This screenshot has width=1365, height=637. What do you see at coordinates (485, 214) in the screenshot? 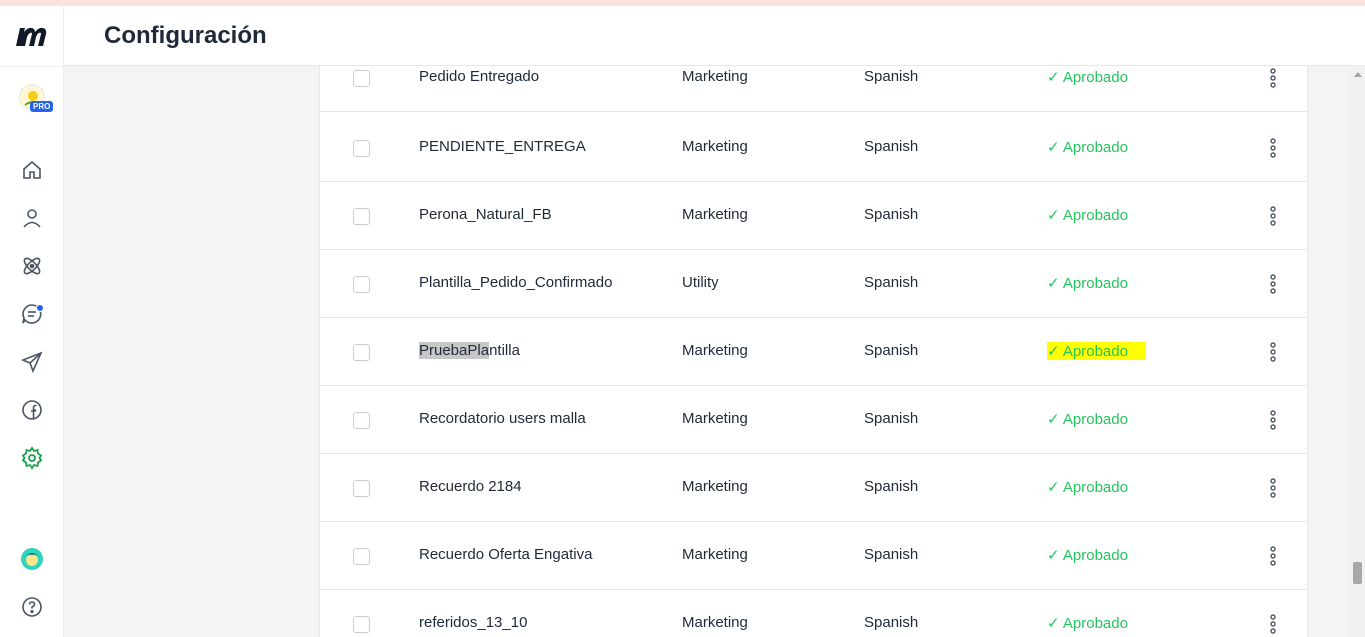
I see `template-name: Perona_Natural_FB` at bounding box center [485, 214].